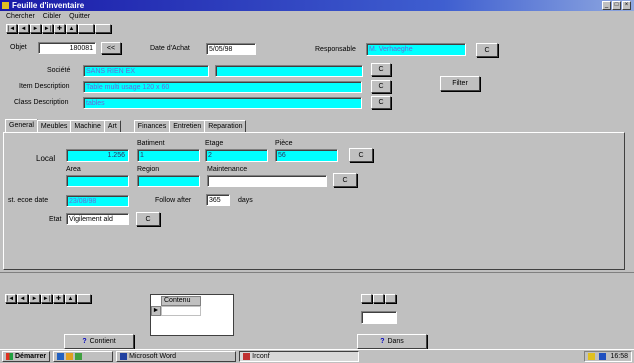  What do you see at coordinates (366, 298) in the screenshot?
I see `dans-prev-button` at bounding box center [366, 298].